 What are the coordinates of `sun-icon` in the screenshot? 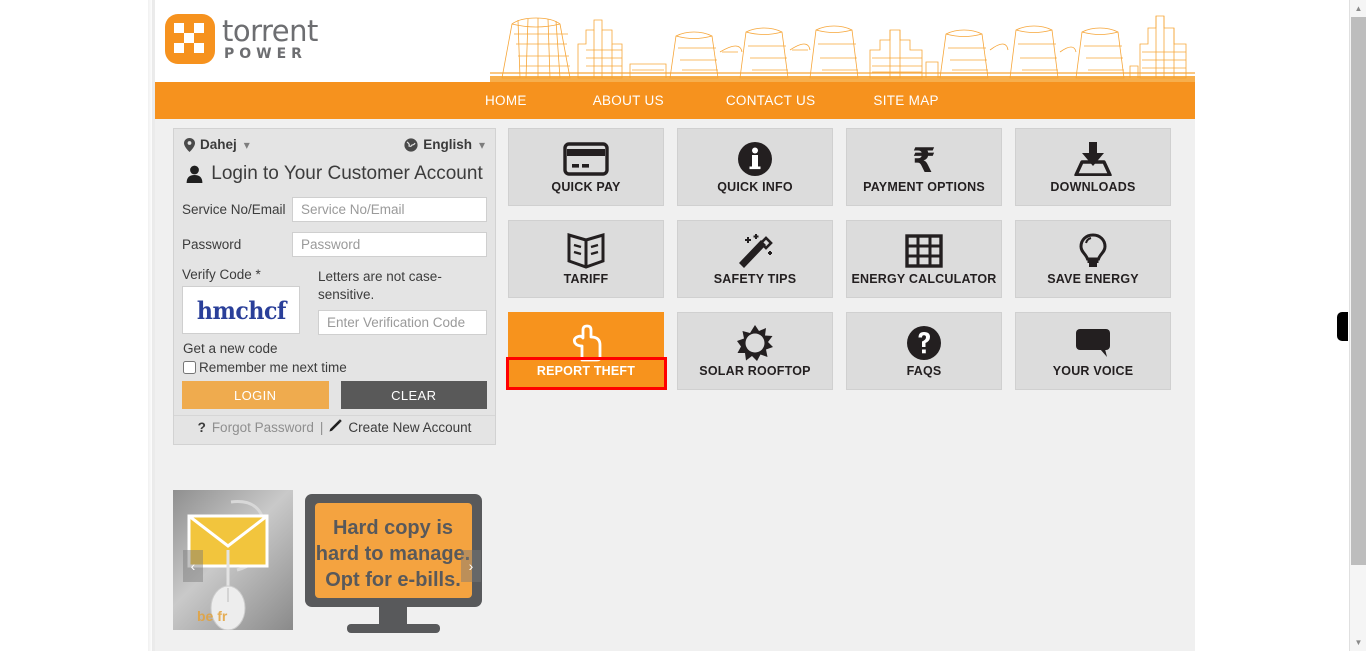 It's located at (755, 343).